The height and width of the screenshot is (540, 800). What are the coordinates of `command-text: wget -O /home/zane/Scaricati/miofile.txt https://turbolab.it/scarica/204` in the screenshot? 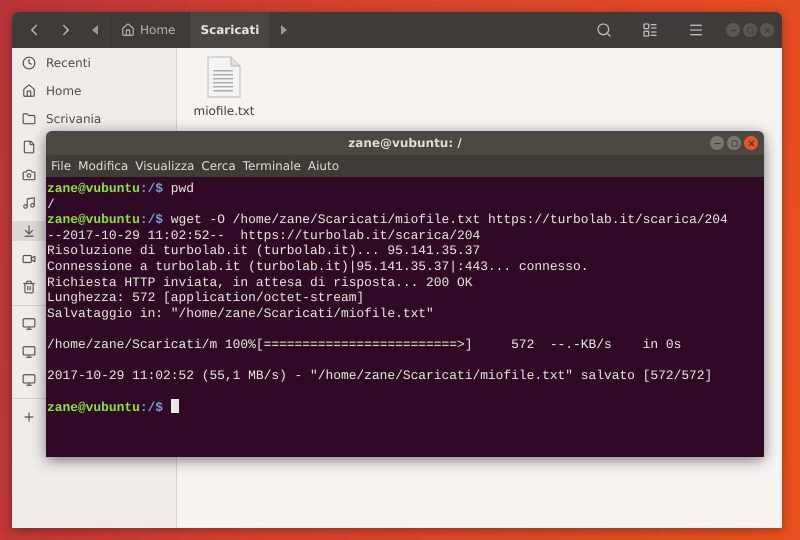 It's located at (449, 220).